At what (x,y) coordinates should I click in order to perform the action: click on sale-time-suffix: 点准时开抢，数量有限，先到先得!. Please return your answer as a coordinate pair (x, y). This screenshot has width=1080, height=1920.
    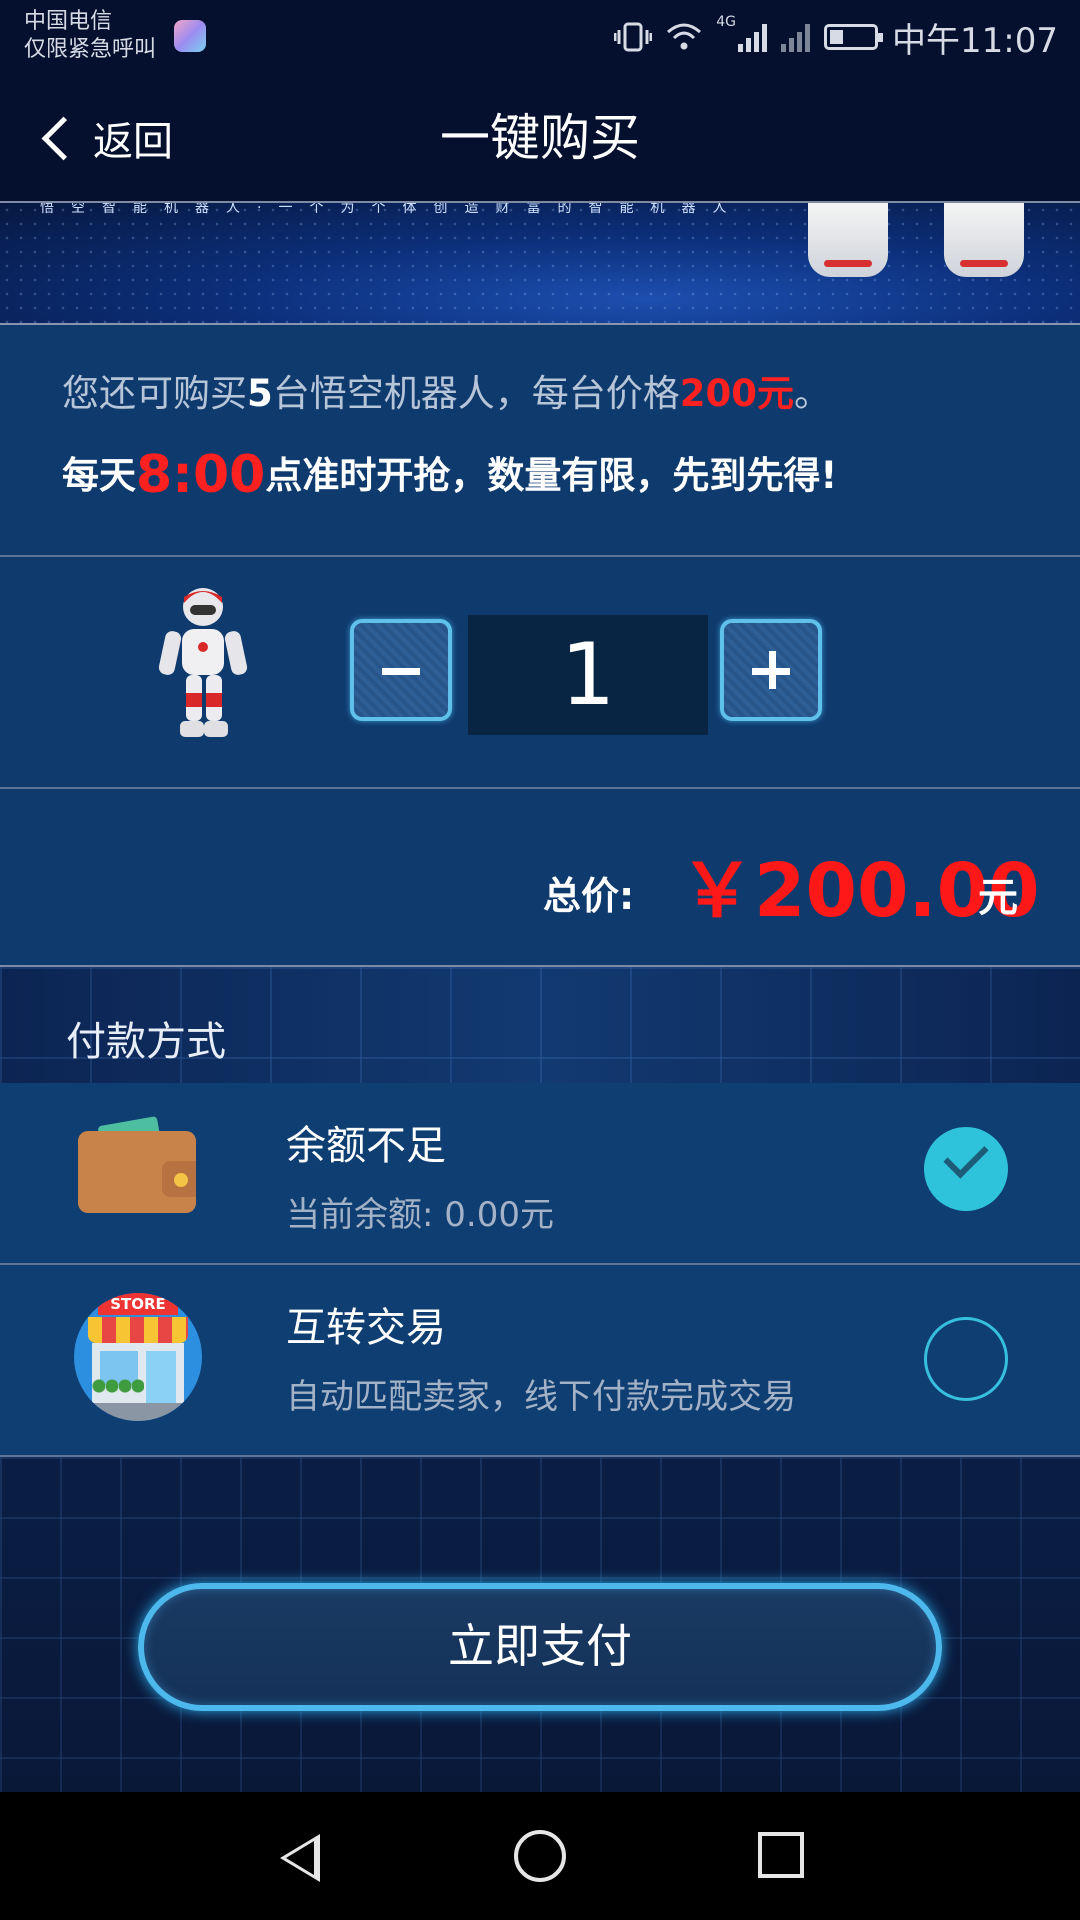
    Looking at the image, I should click on (551, 475).